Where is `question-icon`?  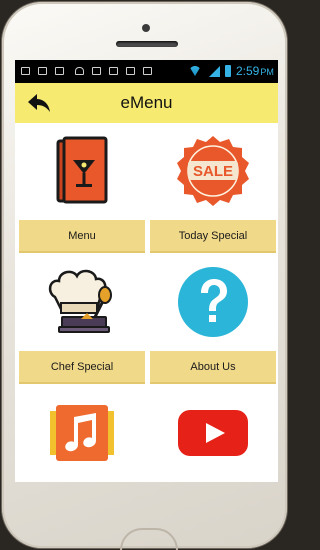 question-icon is located at coordinates (213, 302).